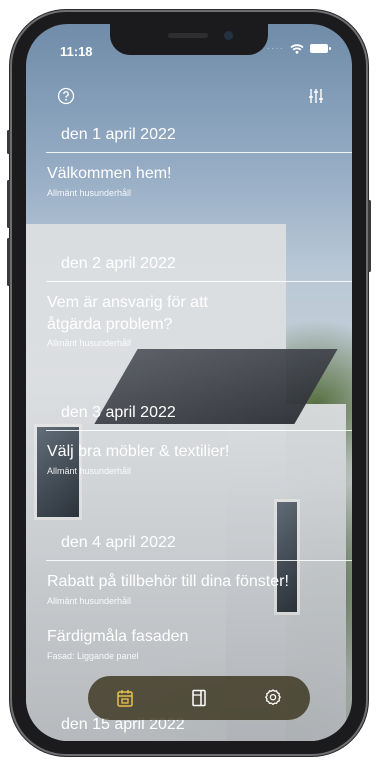 The image size is (378, 765). I want to click on bottom-tab-bar, so click(199, 698).